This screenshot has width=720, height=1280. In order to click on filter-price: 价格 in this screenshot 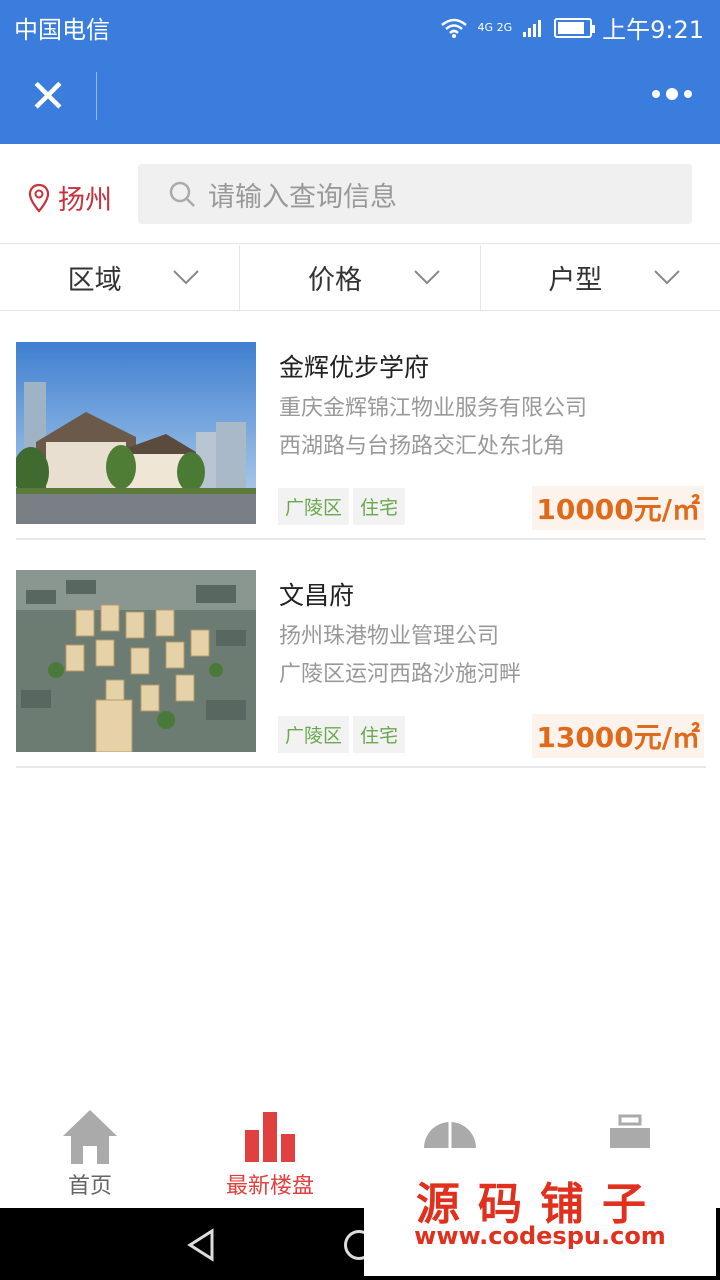, I will do `click(360, 277)`.